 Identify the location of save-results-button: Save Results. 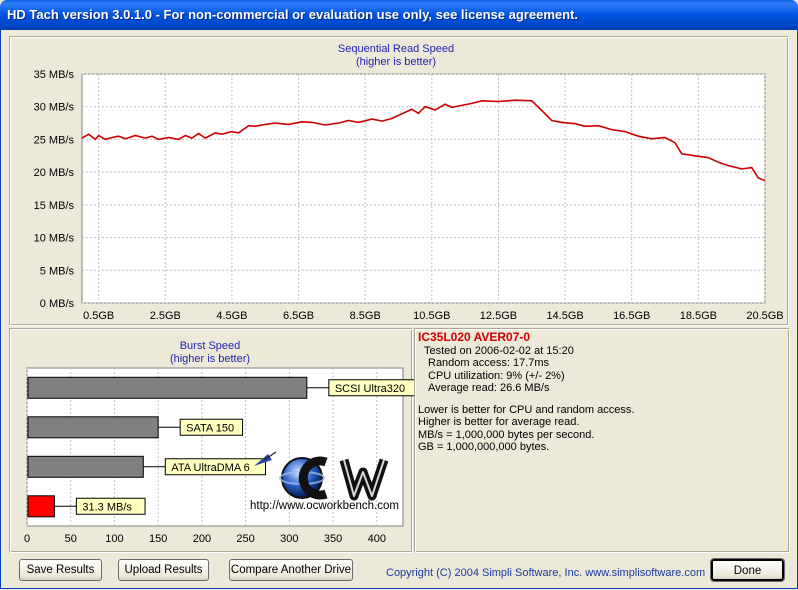
(60, 570).